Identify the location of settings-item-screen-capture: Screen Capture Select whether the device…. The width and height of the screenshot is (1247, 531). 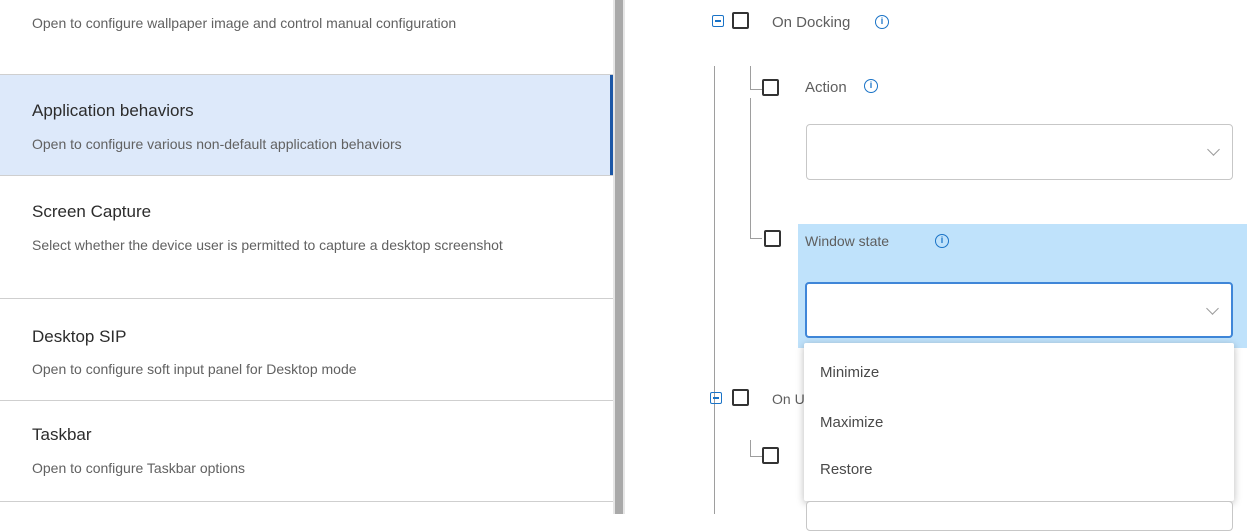
(306, 237).